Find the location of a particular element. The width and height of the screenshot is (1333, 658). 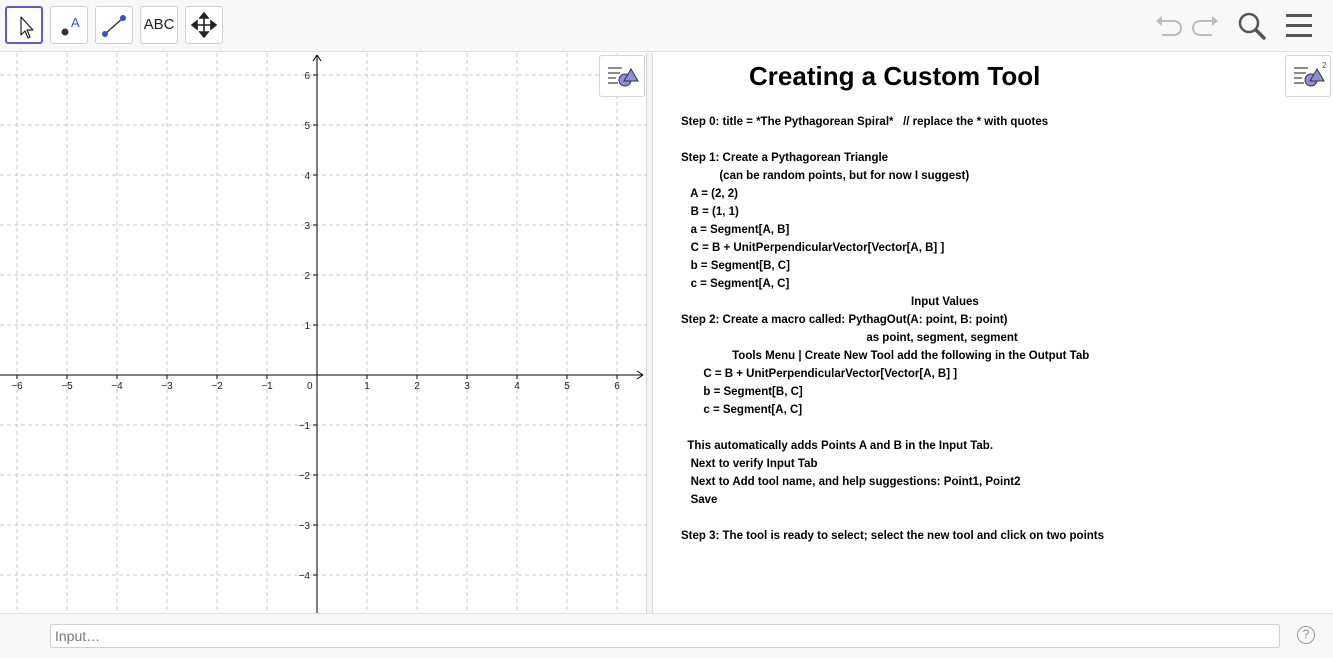

search-icon is located at coordinates (1252, 26).